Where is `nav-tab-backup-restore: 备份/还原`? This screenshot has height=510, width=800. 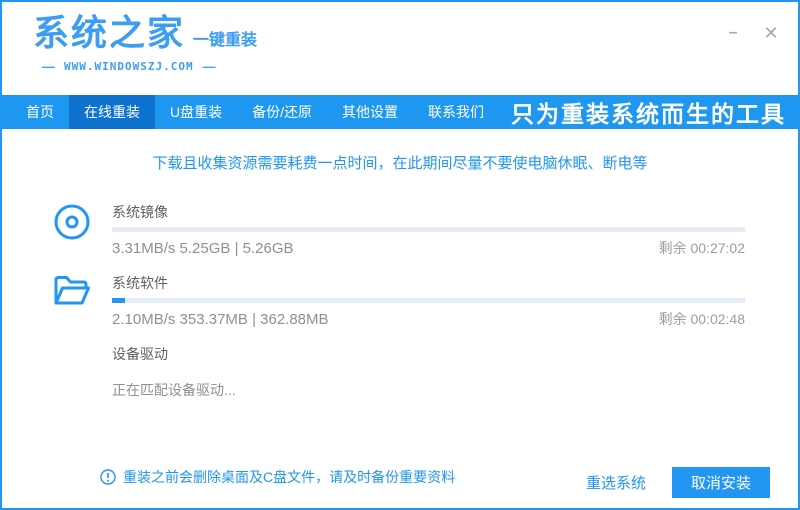
nav-tab-backup-restore: 备份/还原 is located at coordinates (282, 112).